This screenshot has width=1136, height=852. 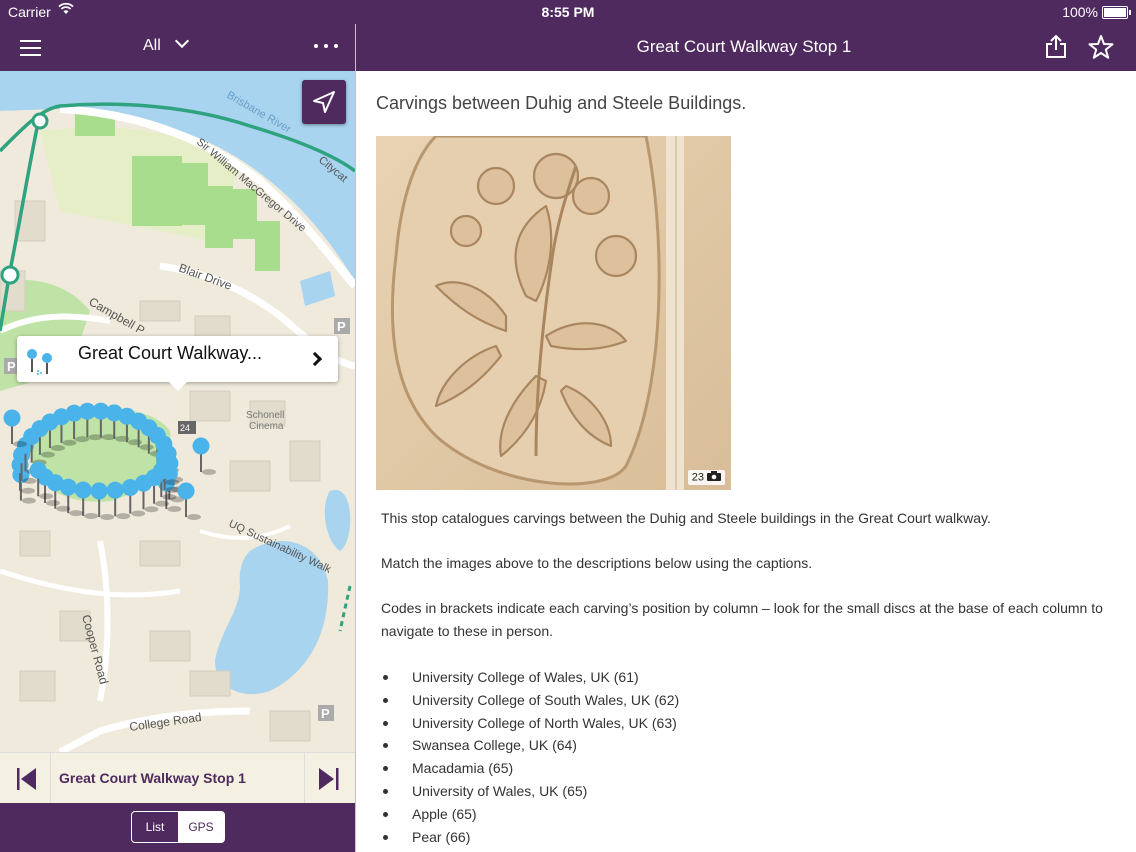 I want to click on navigation-arrow-icon, so click(x=324, y=102).